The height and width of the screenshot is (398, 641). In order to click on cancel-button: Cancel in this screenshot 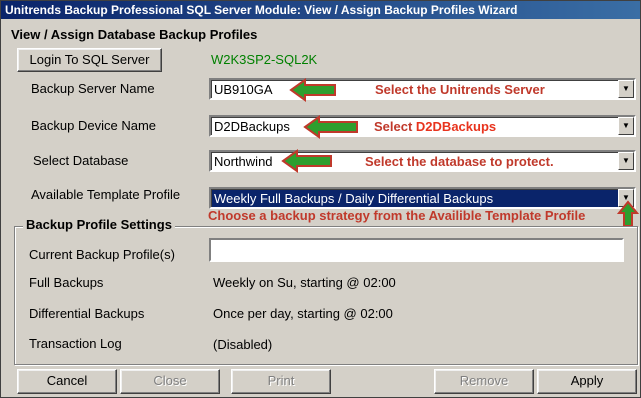, I will do `click(67, 381)`.